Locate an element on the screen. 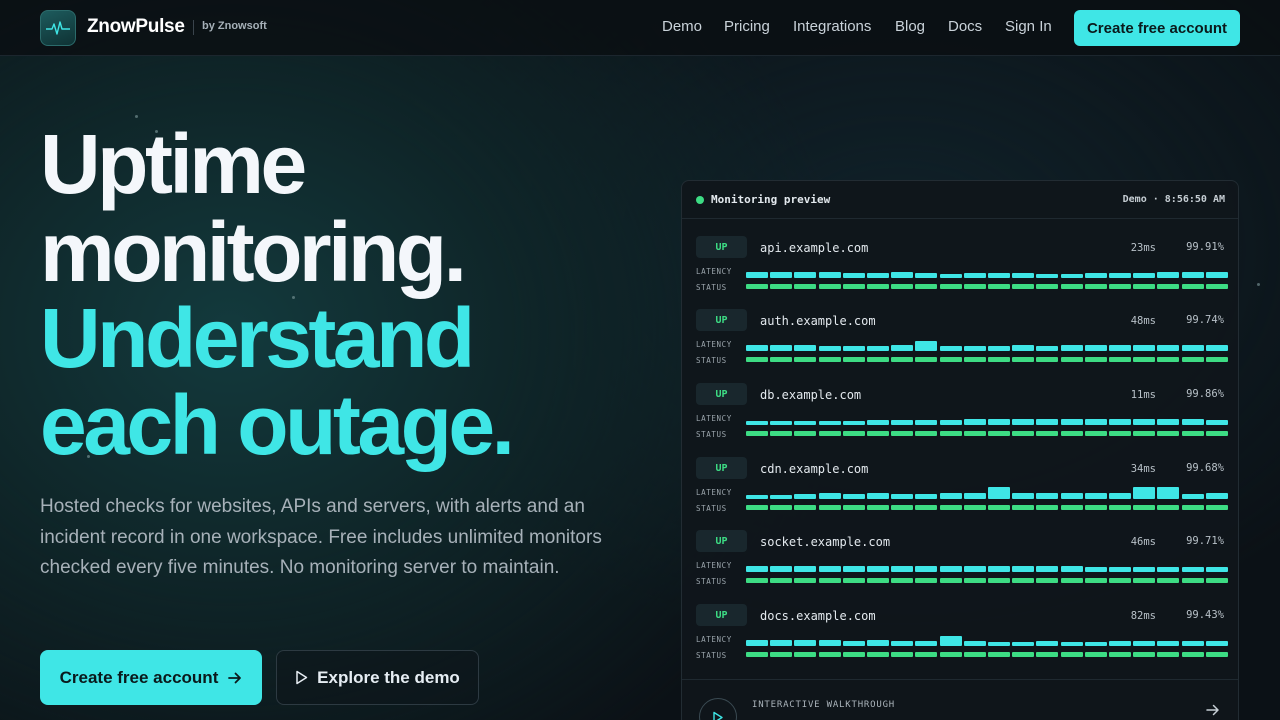 Image resolution: width=1280 pixels, height=720 pixels. monitor-latency: 48ms is located at coordinates (1143, 321).